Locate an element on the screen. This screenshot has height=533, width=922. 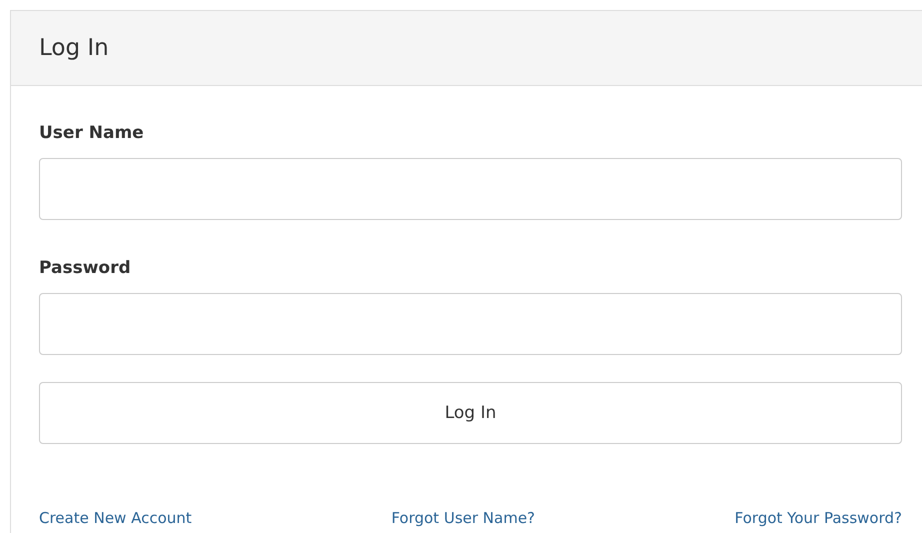
account-link: Forgot User Name? is located at coordinates (463, 518).